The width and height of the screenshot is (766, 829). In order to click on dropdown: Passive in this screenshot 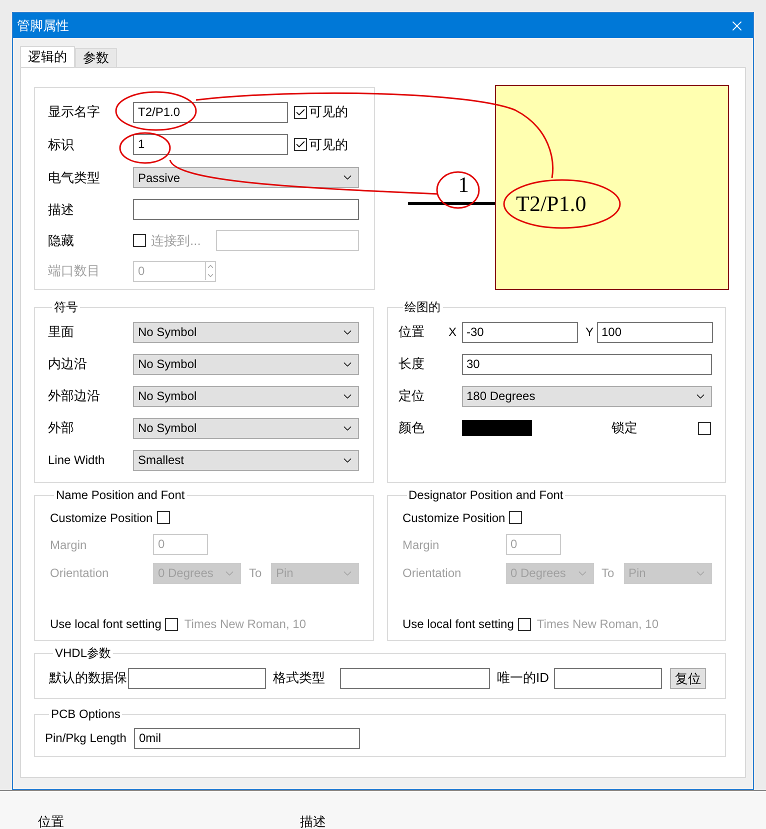, I will do `click(246, 177)`.